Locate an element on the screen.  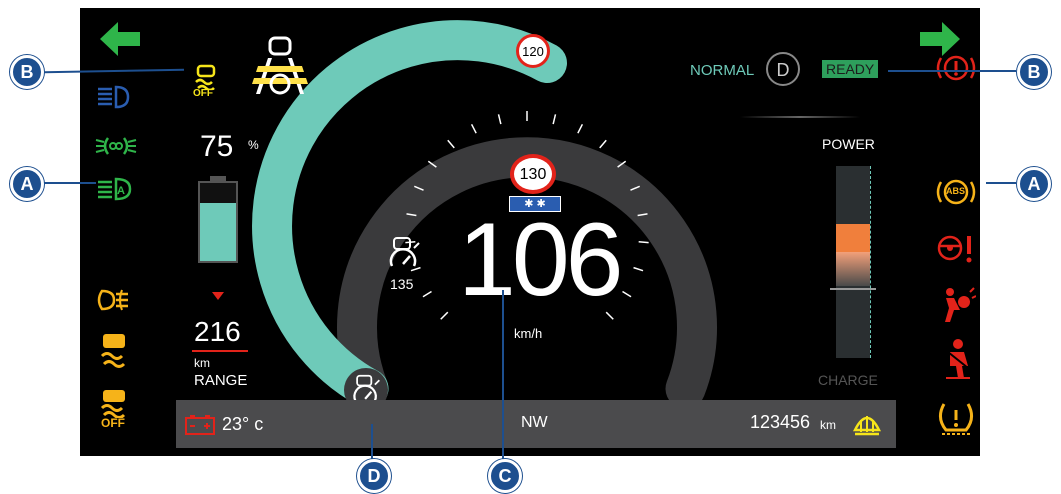
high-beam-icon is located at coordinates (114, 97).